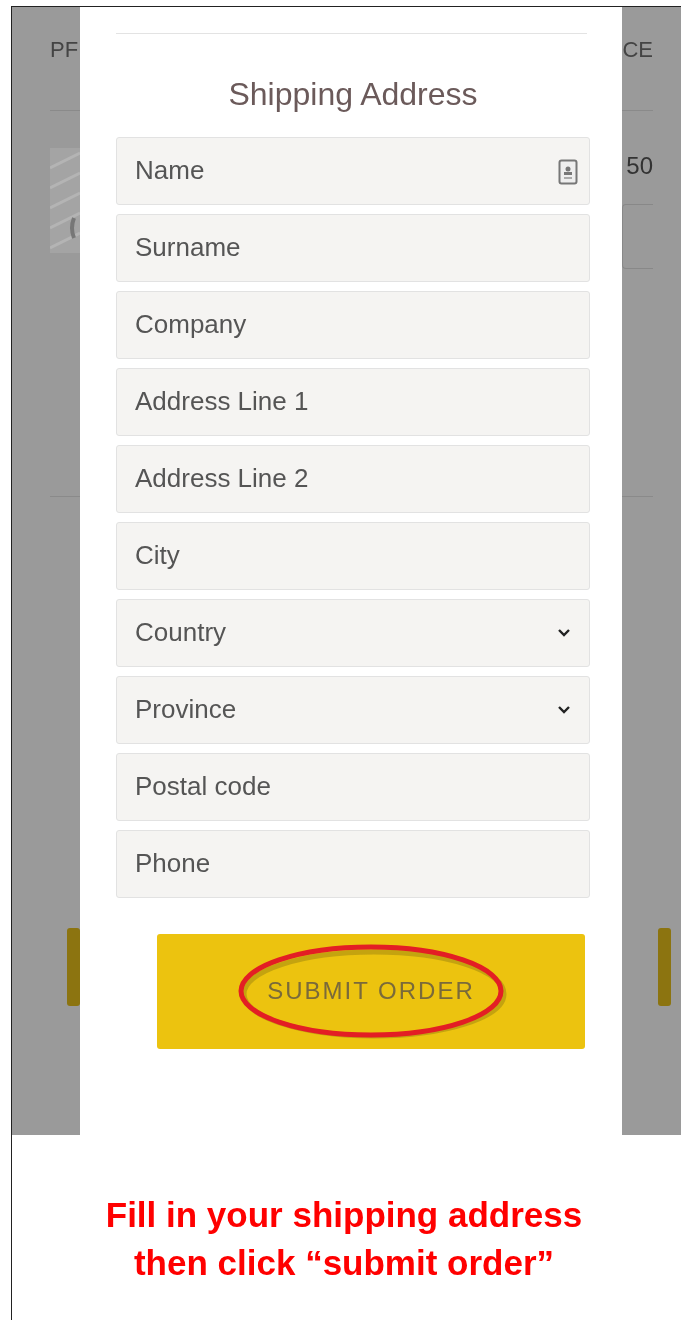 This screenshot has width=681, height=1320. I want to click on input-field: Phone, so click(353, 863).